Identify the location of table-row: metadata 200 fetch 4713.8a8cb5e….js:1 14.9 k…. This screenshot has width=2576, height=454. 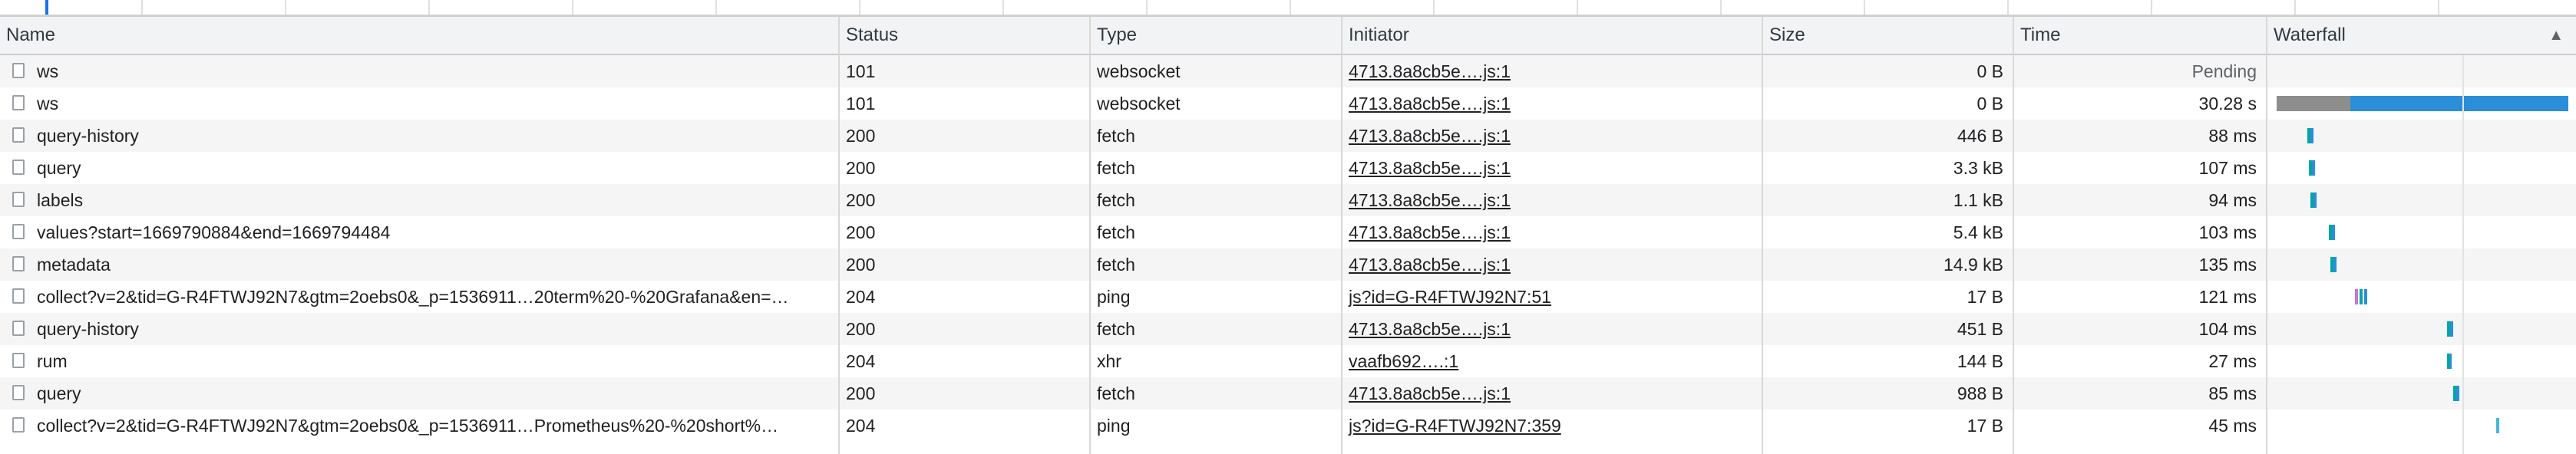
(1288, 264).